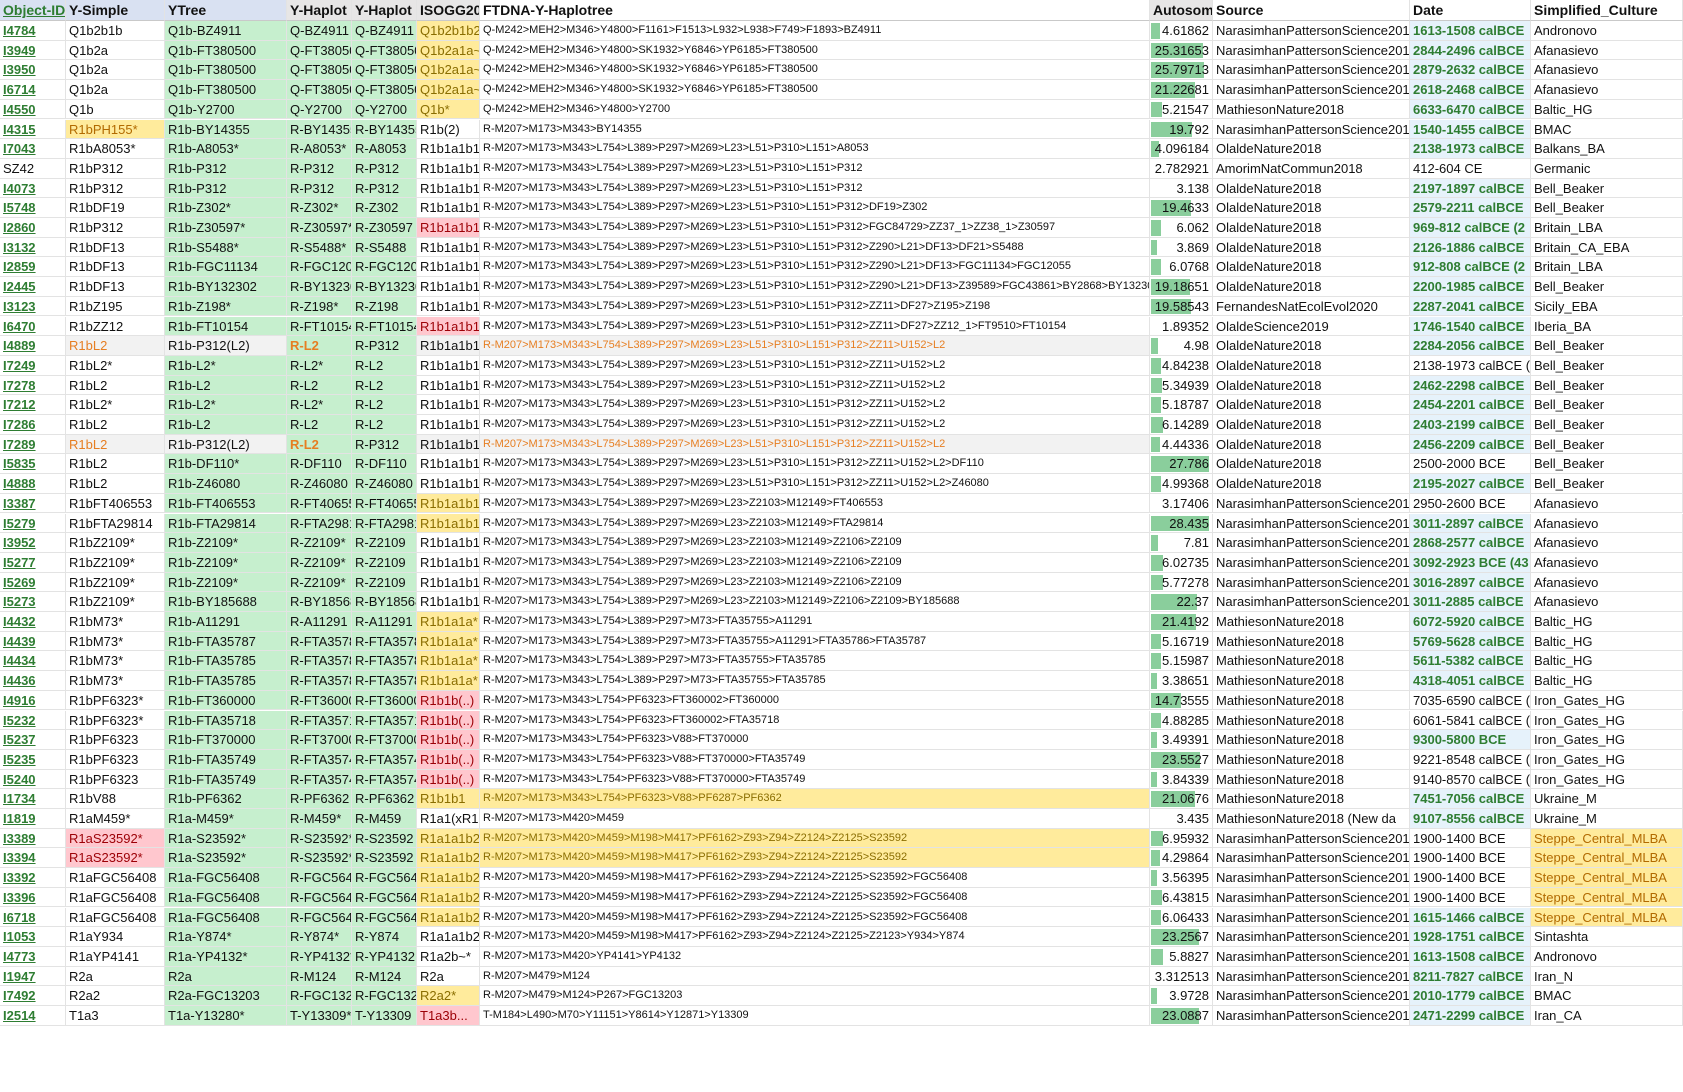 The width and height of the screenshot is (1683, 1092). I want to click on object-id-cell: I4436, so click(33, 681).